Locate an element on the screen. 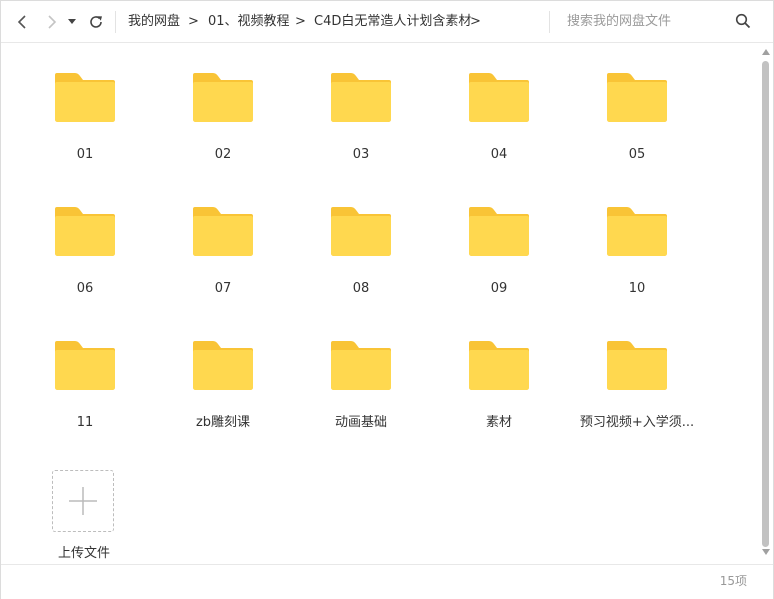  folder-item: zb雕刻课 is located at coordinates (223, 371).